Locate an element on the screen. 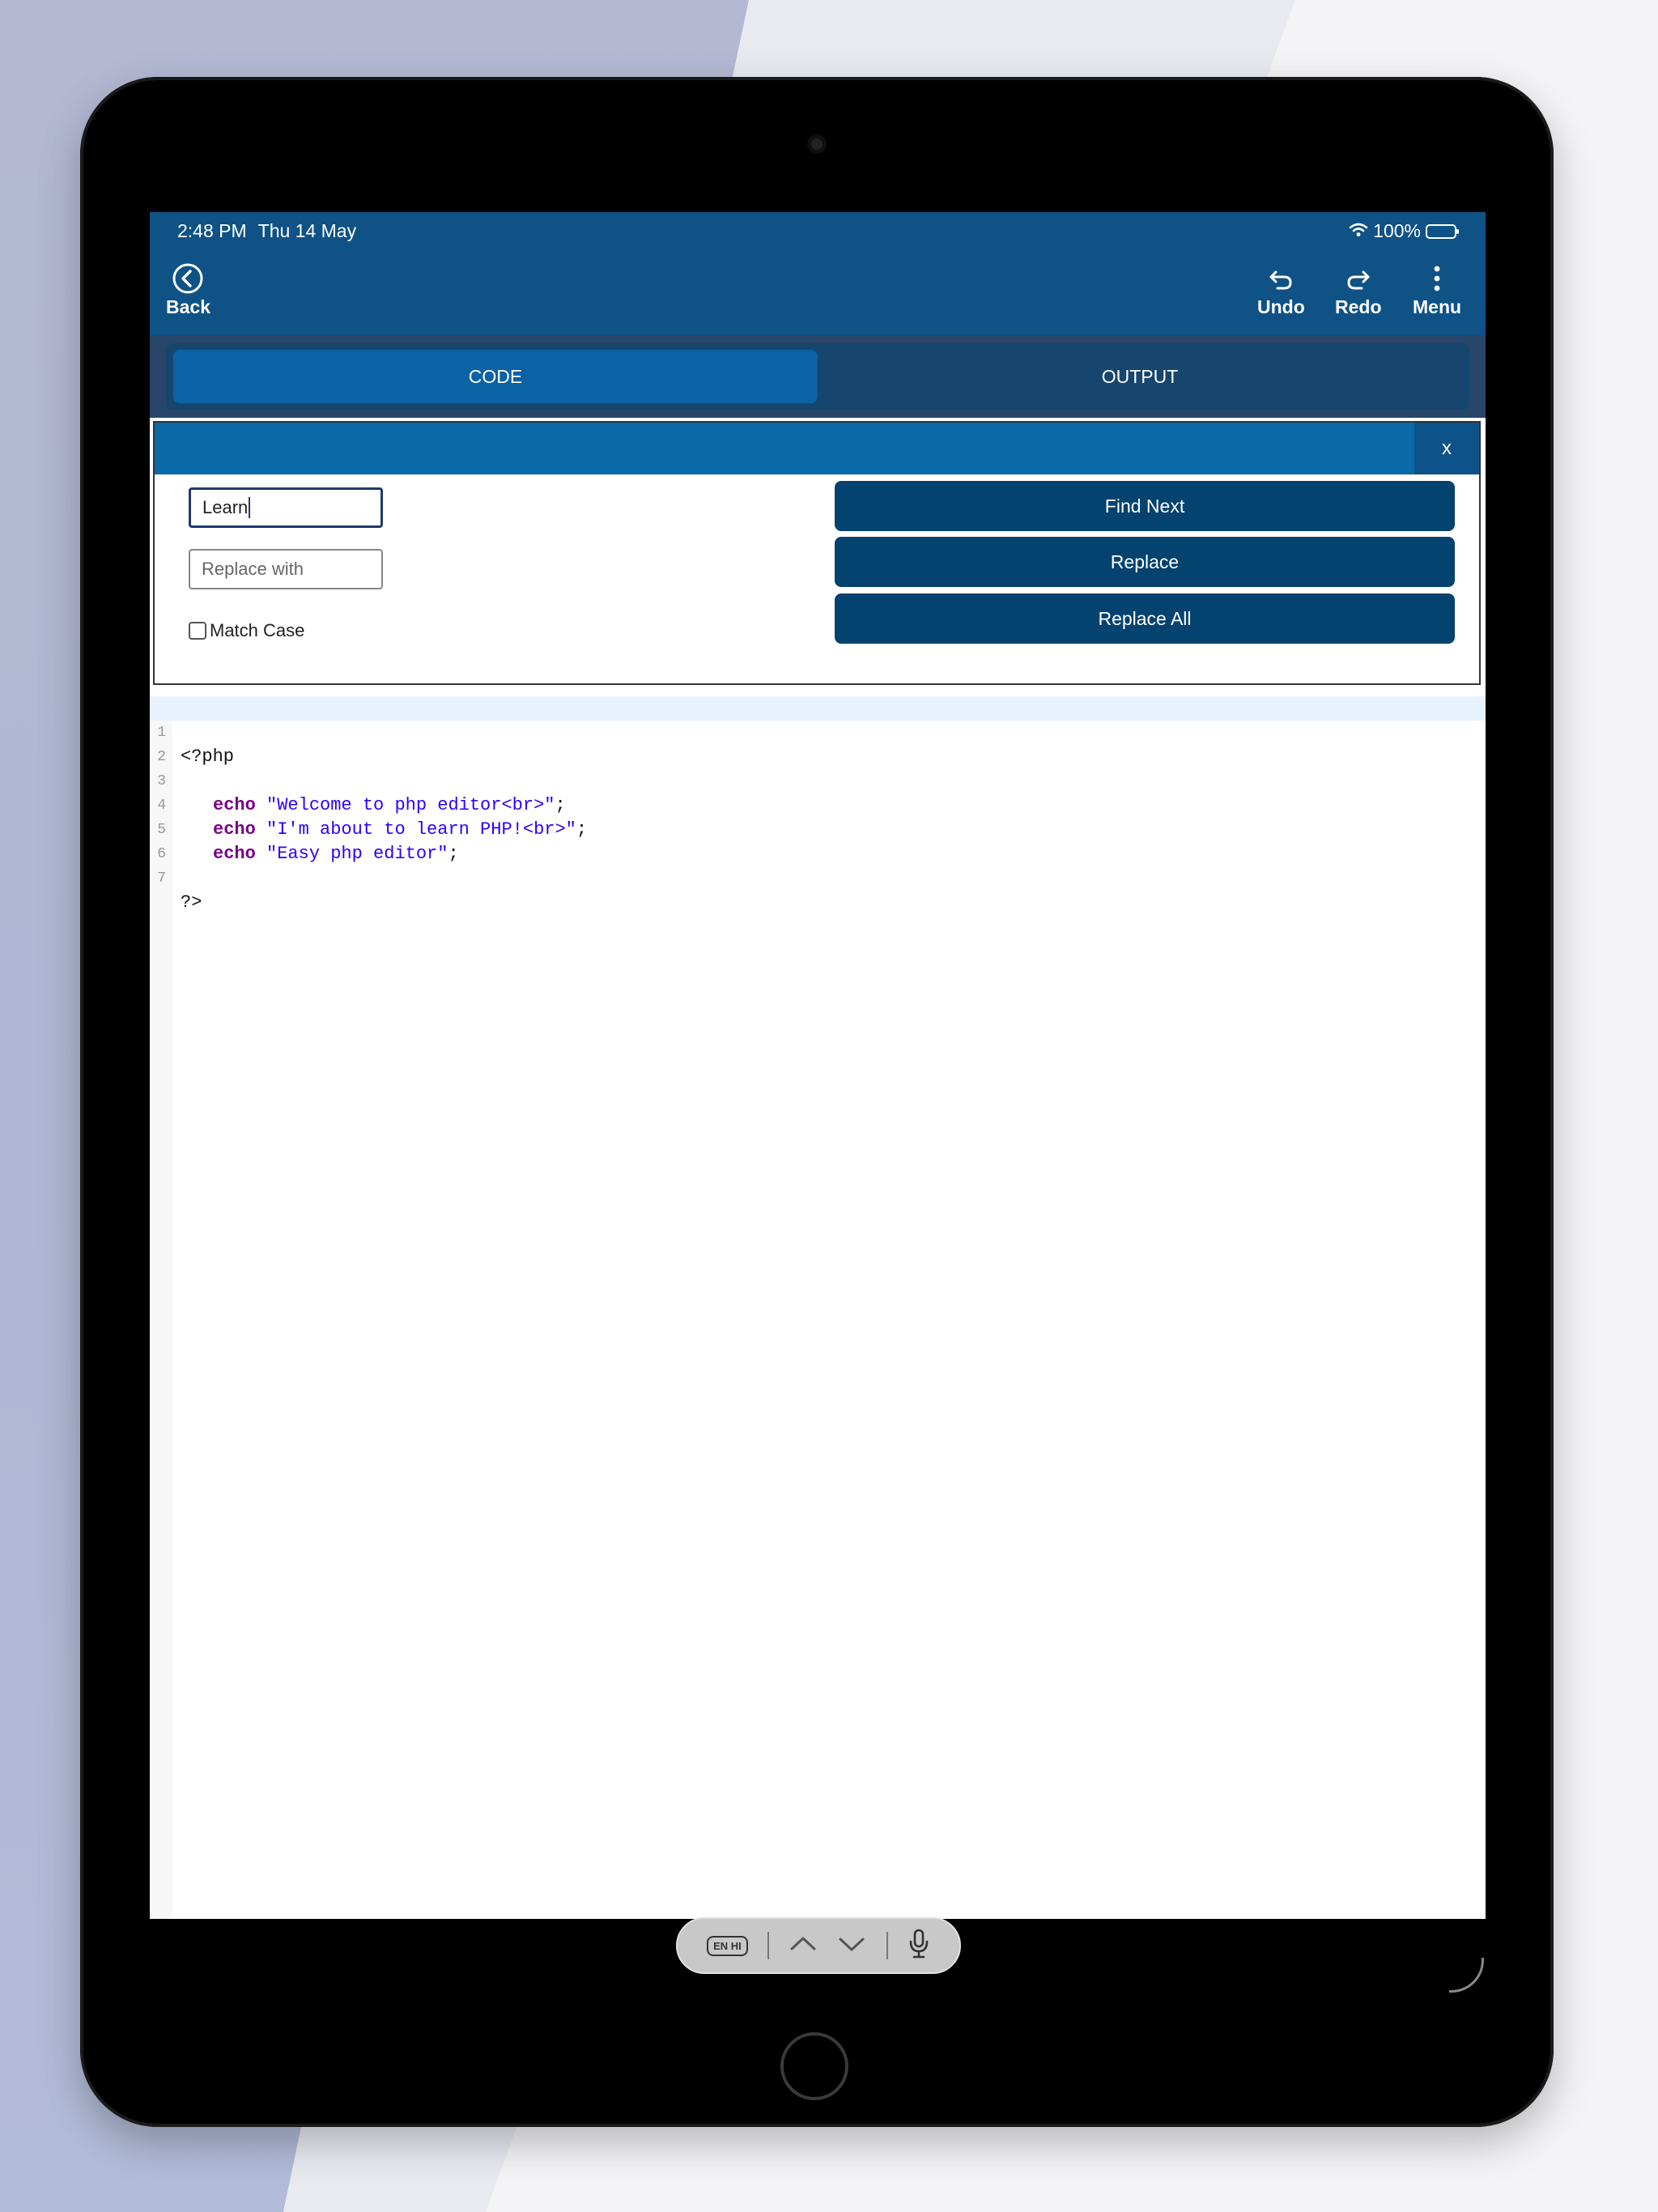  redo-label: Redo is located at coordinates (1358, 307).